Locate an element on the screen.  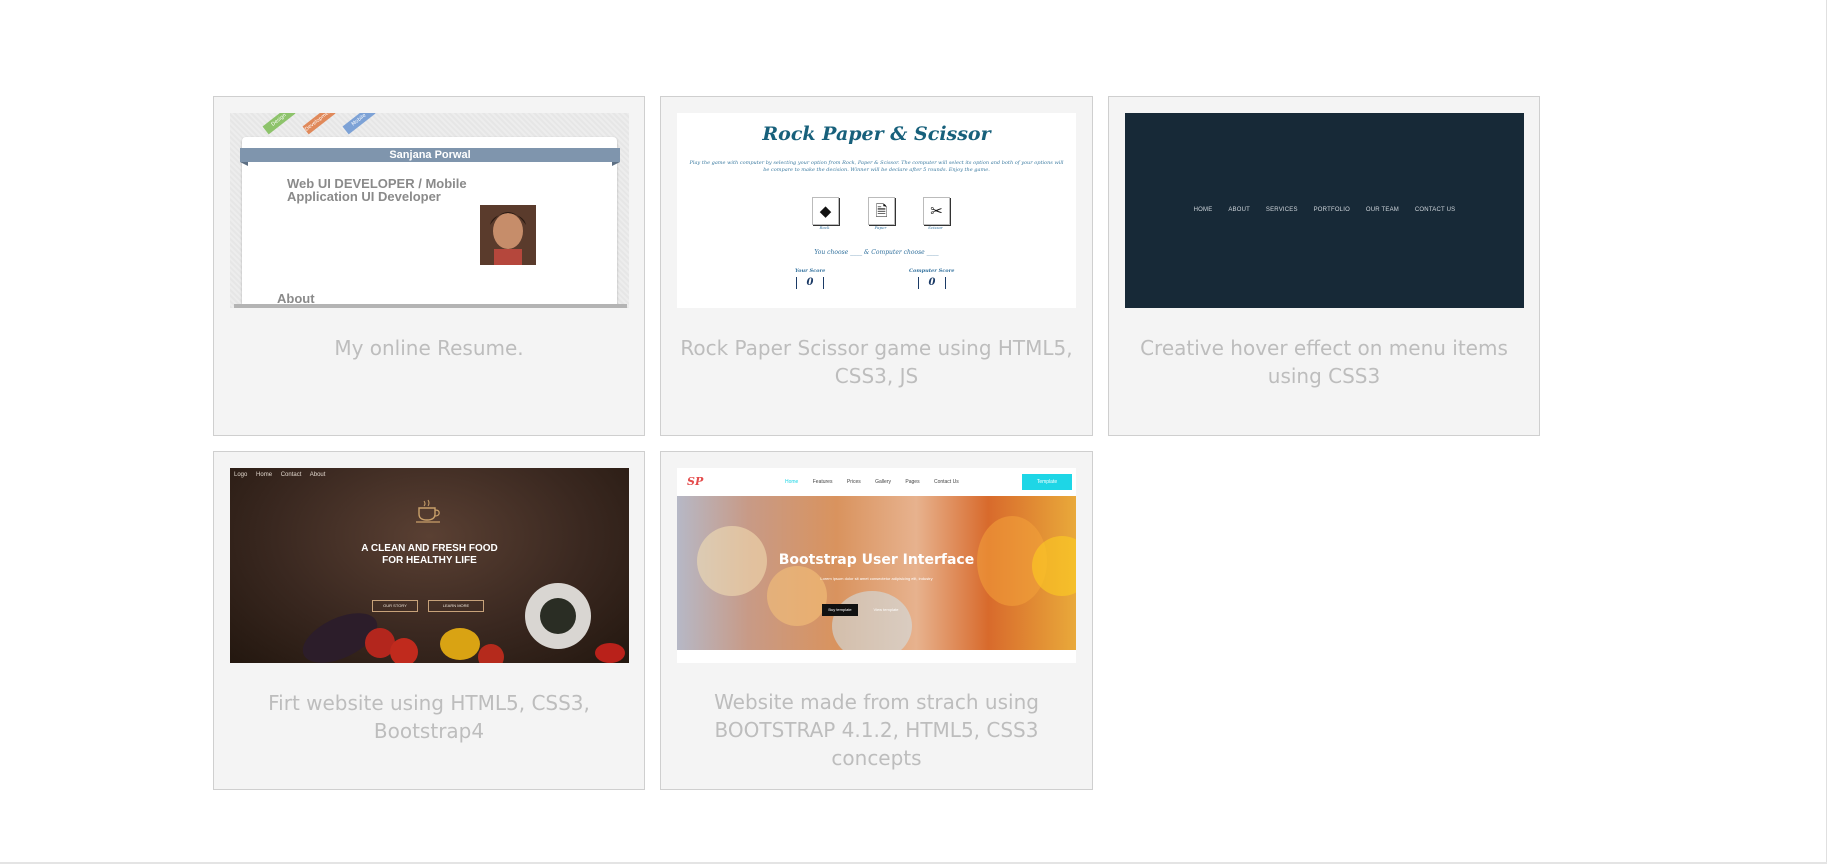
coffee-cup-icon is located at coordinates (428, 511).